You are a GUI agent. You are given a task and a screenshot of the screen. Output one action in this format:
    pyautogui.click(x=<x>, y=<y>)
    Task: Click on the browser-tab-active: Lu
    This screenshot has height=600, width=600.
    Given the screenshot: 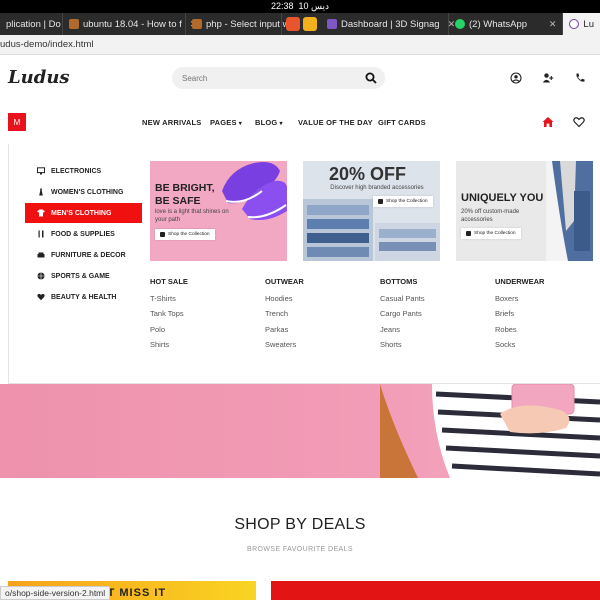 What is the action you would take?
    pyautogui.click(x=581, y=24)
    